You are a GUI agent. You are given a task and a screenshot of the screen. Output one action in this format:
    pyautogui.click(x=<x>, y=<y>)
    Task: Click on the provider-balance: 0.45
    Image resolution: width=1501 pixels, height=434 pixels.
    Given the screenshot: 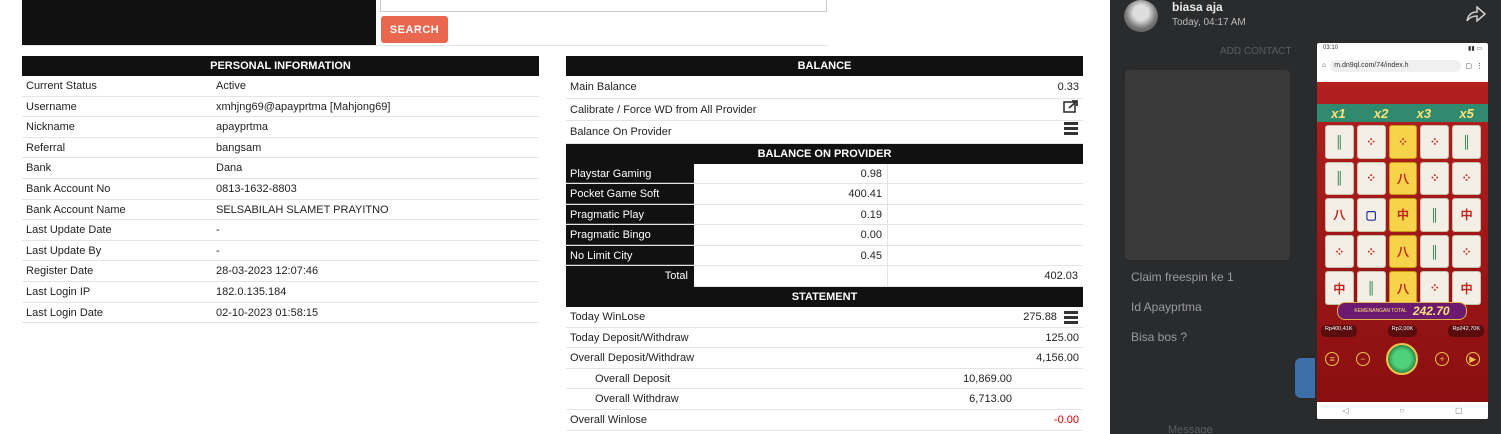 What is the action you would take?
    pyautogui.click(x=791, y=255)
    